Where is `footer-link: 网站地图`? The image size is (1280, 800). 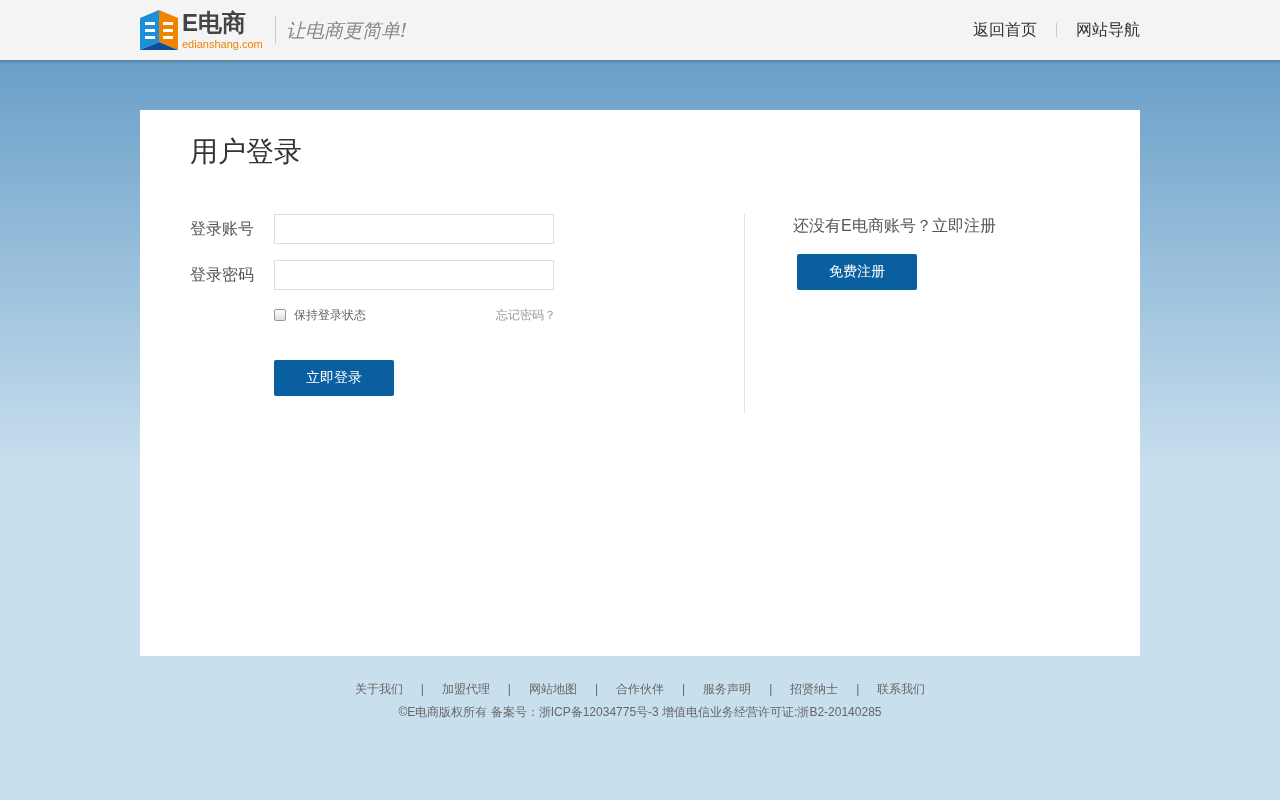
footer-link: 网站地图 is located at coordinates (552, 689).